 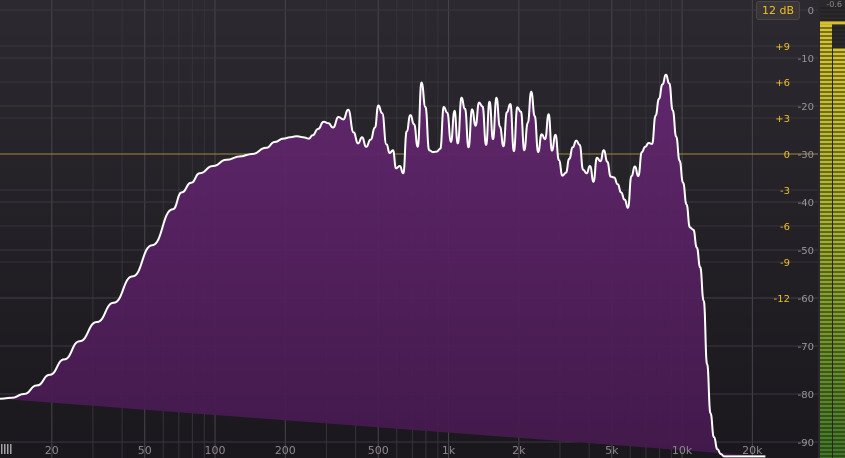 I want to click on range-button: 12 dB, so click(x=778, y=10).